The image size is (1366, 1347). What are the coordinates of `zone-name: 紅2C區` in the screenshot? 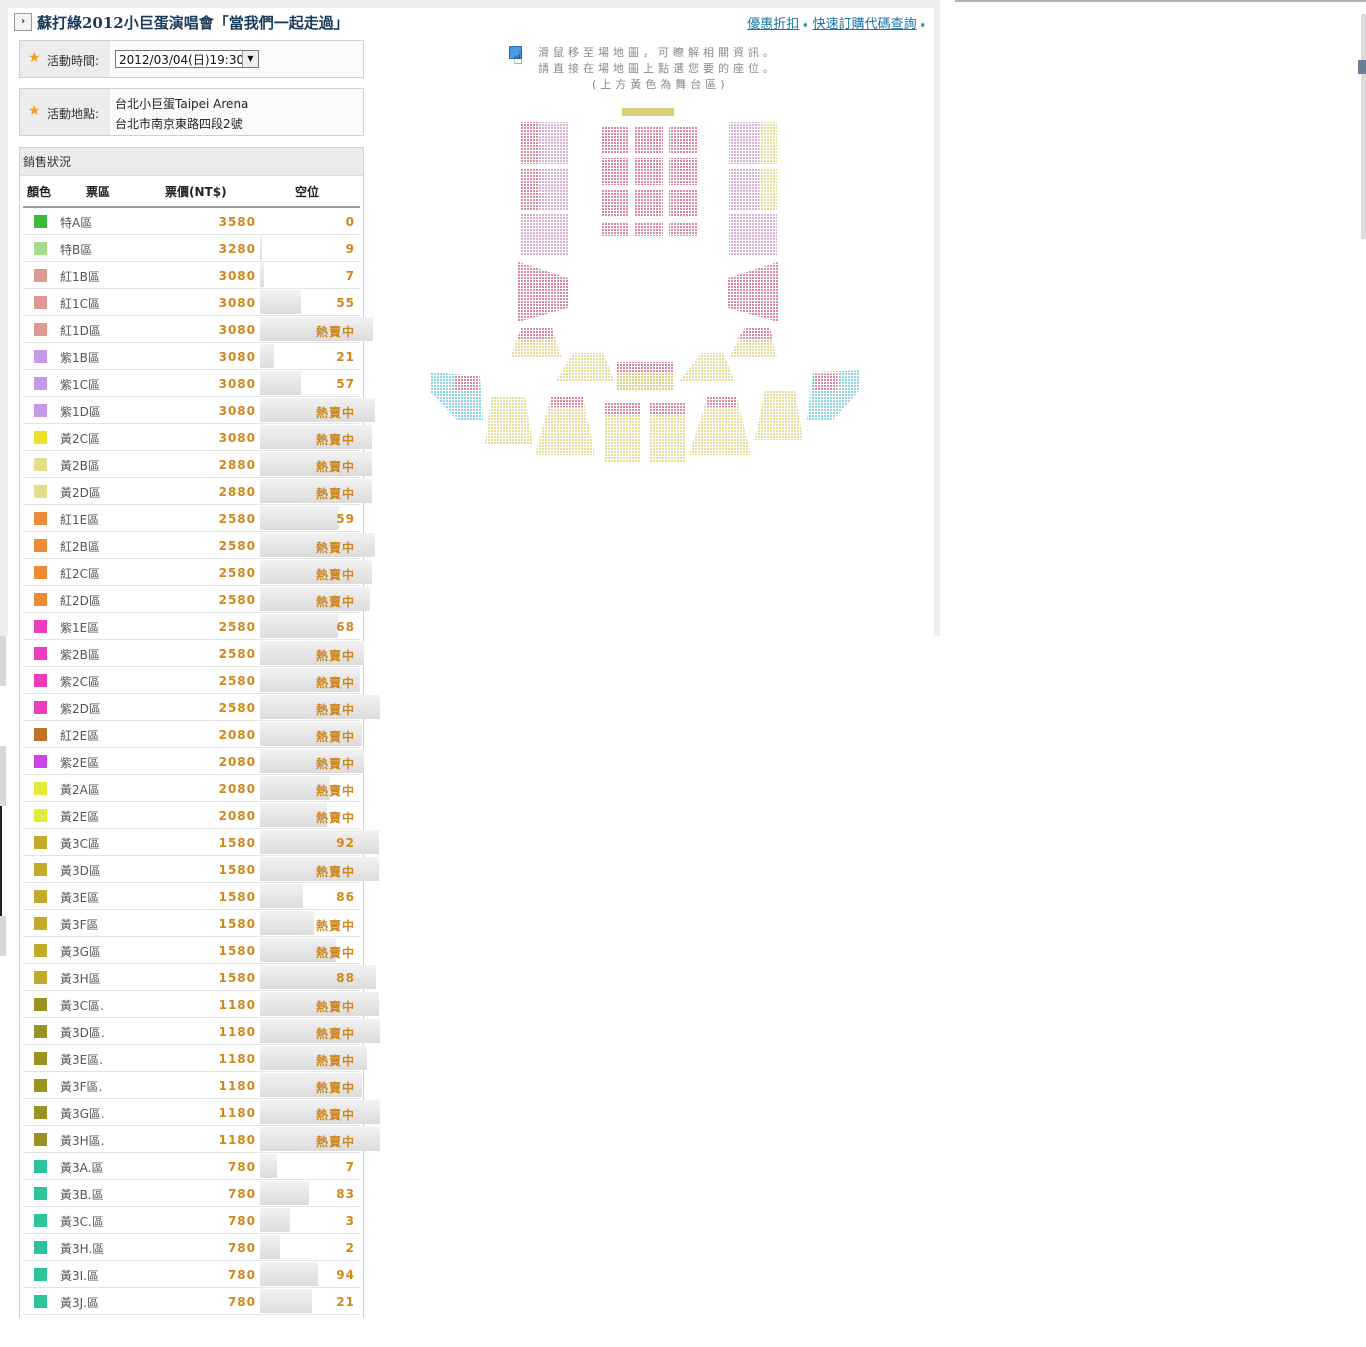 It's located at (80, 573).